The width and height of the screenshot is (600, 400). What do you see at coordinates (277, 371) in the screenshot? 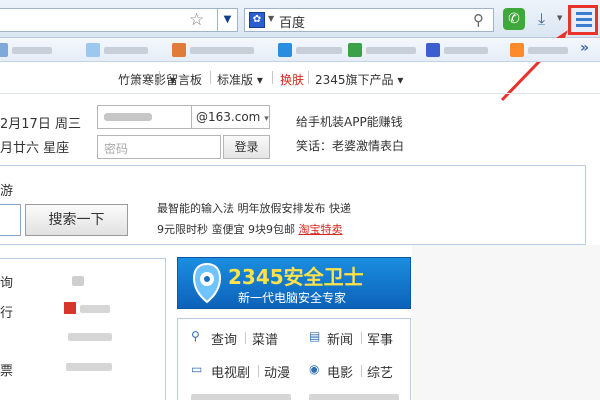
I see `grid-link-anime: 动漫` at bounding box center [277, 371].